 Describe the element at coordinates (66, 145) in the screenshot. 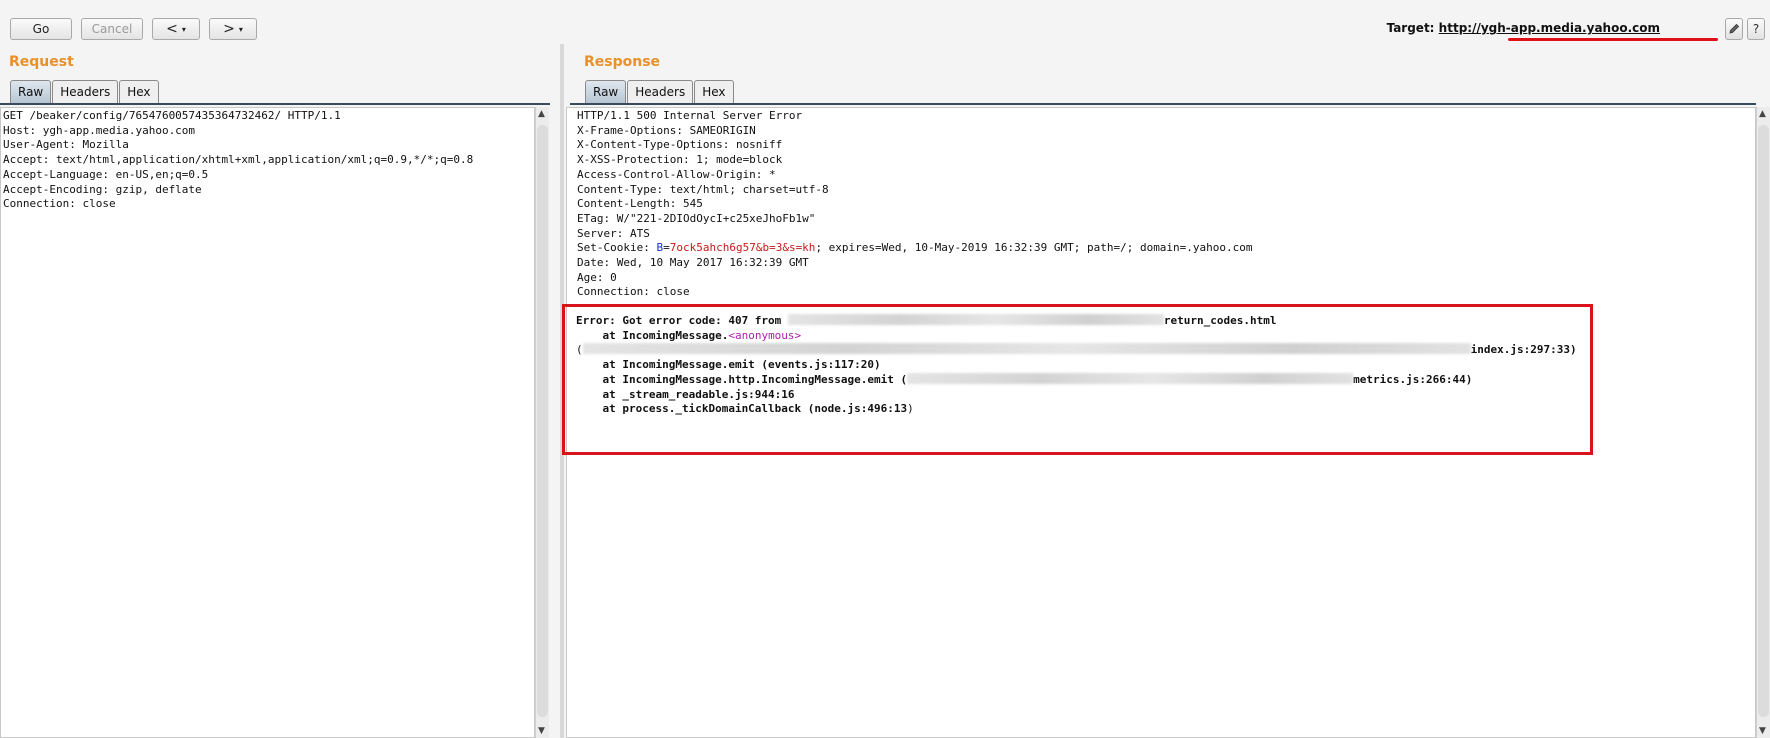

I see `request-line: User-Agent: Mozilla` at that location.